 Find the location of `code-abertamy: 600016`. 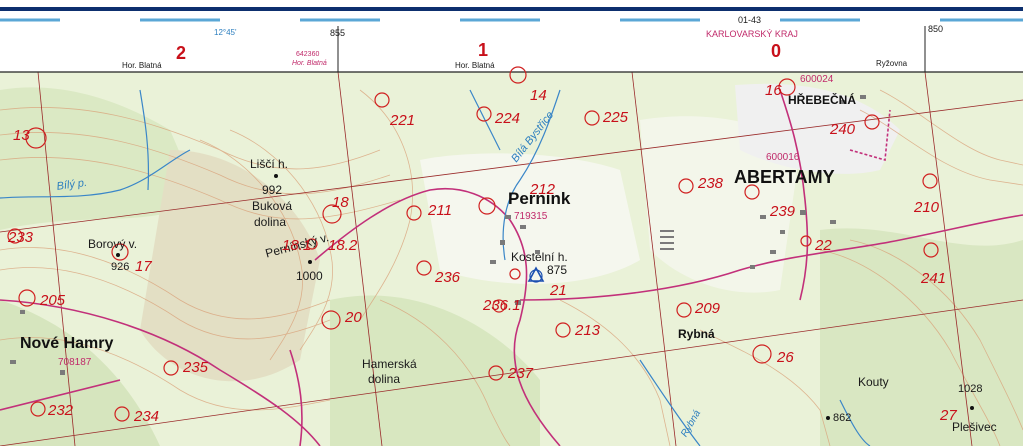

code-abertamy: 600016 is located at coordinates (783, 157).